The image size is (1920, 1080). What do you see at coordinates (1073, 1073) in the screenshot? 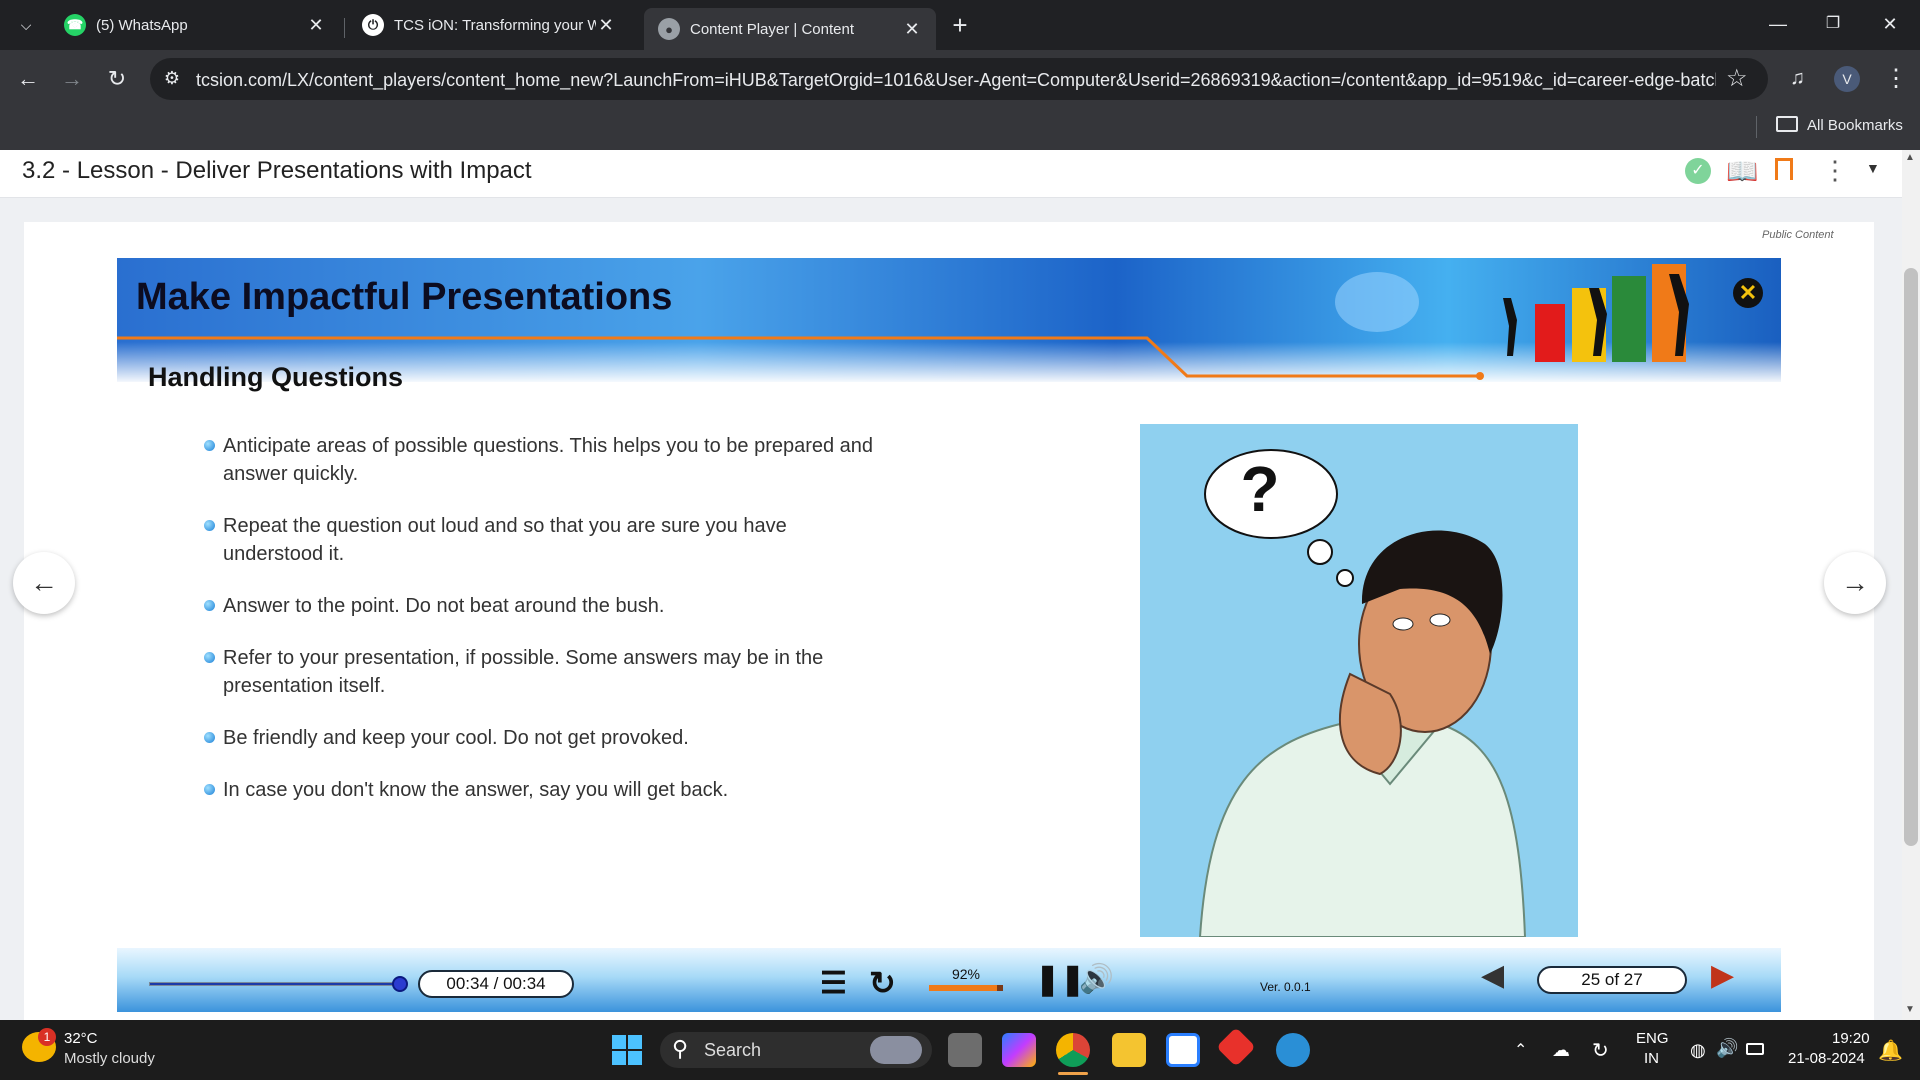
I see `active-app-indicator` at bounding box center [1073, 1073].